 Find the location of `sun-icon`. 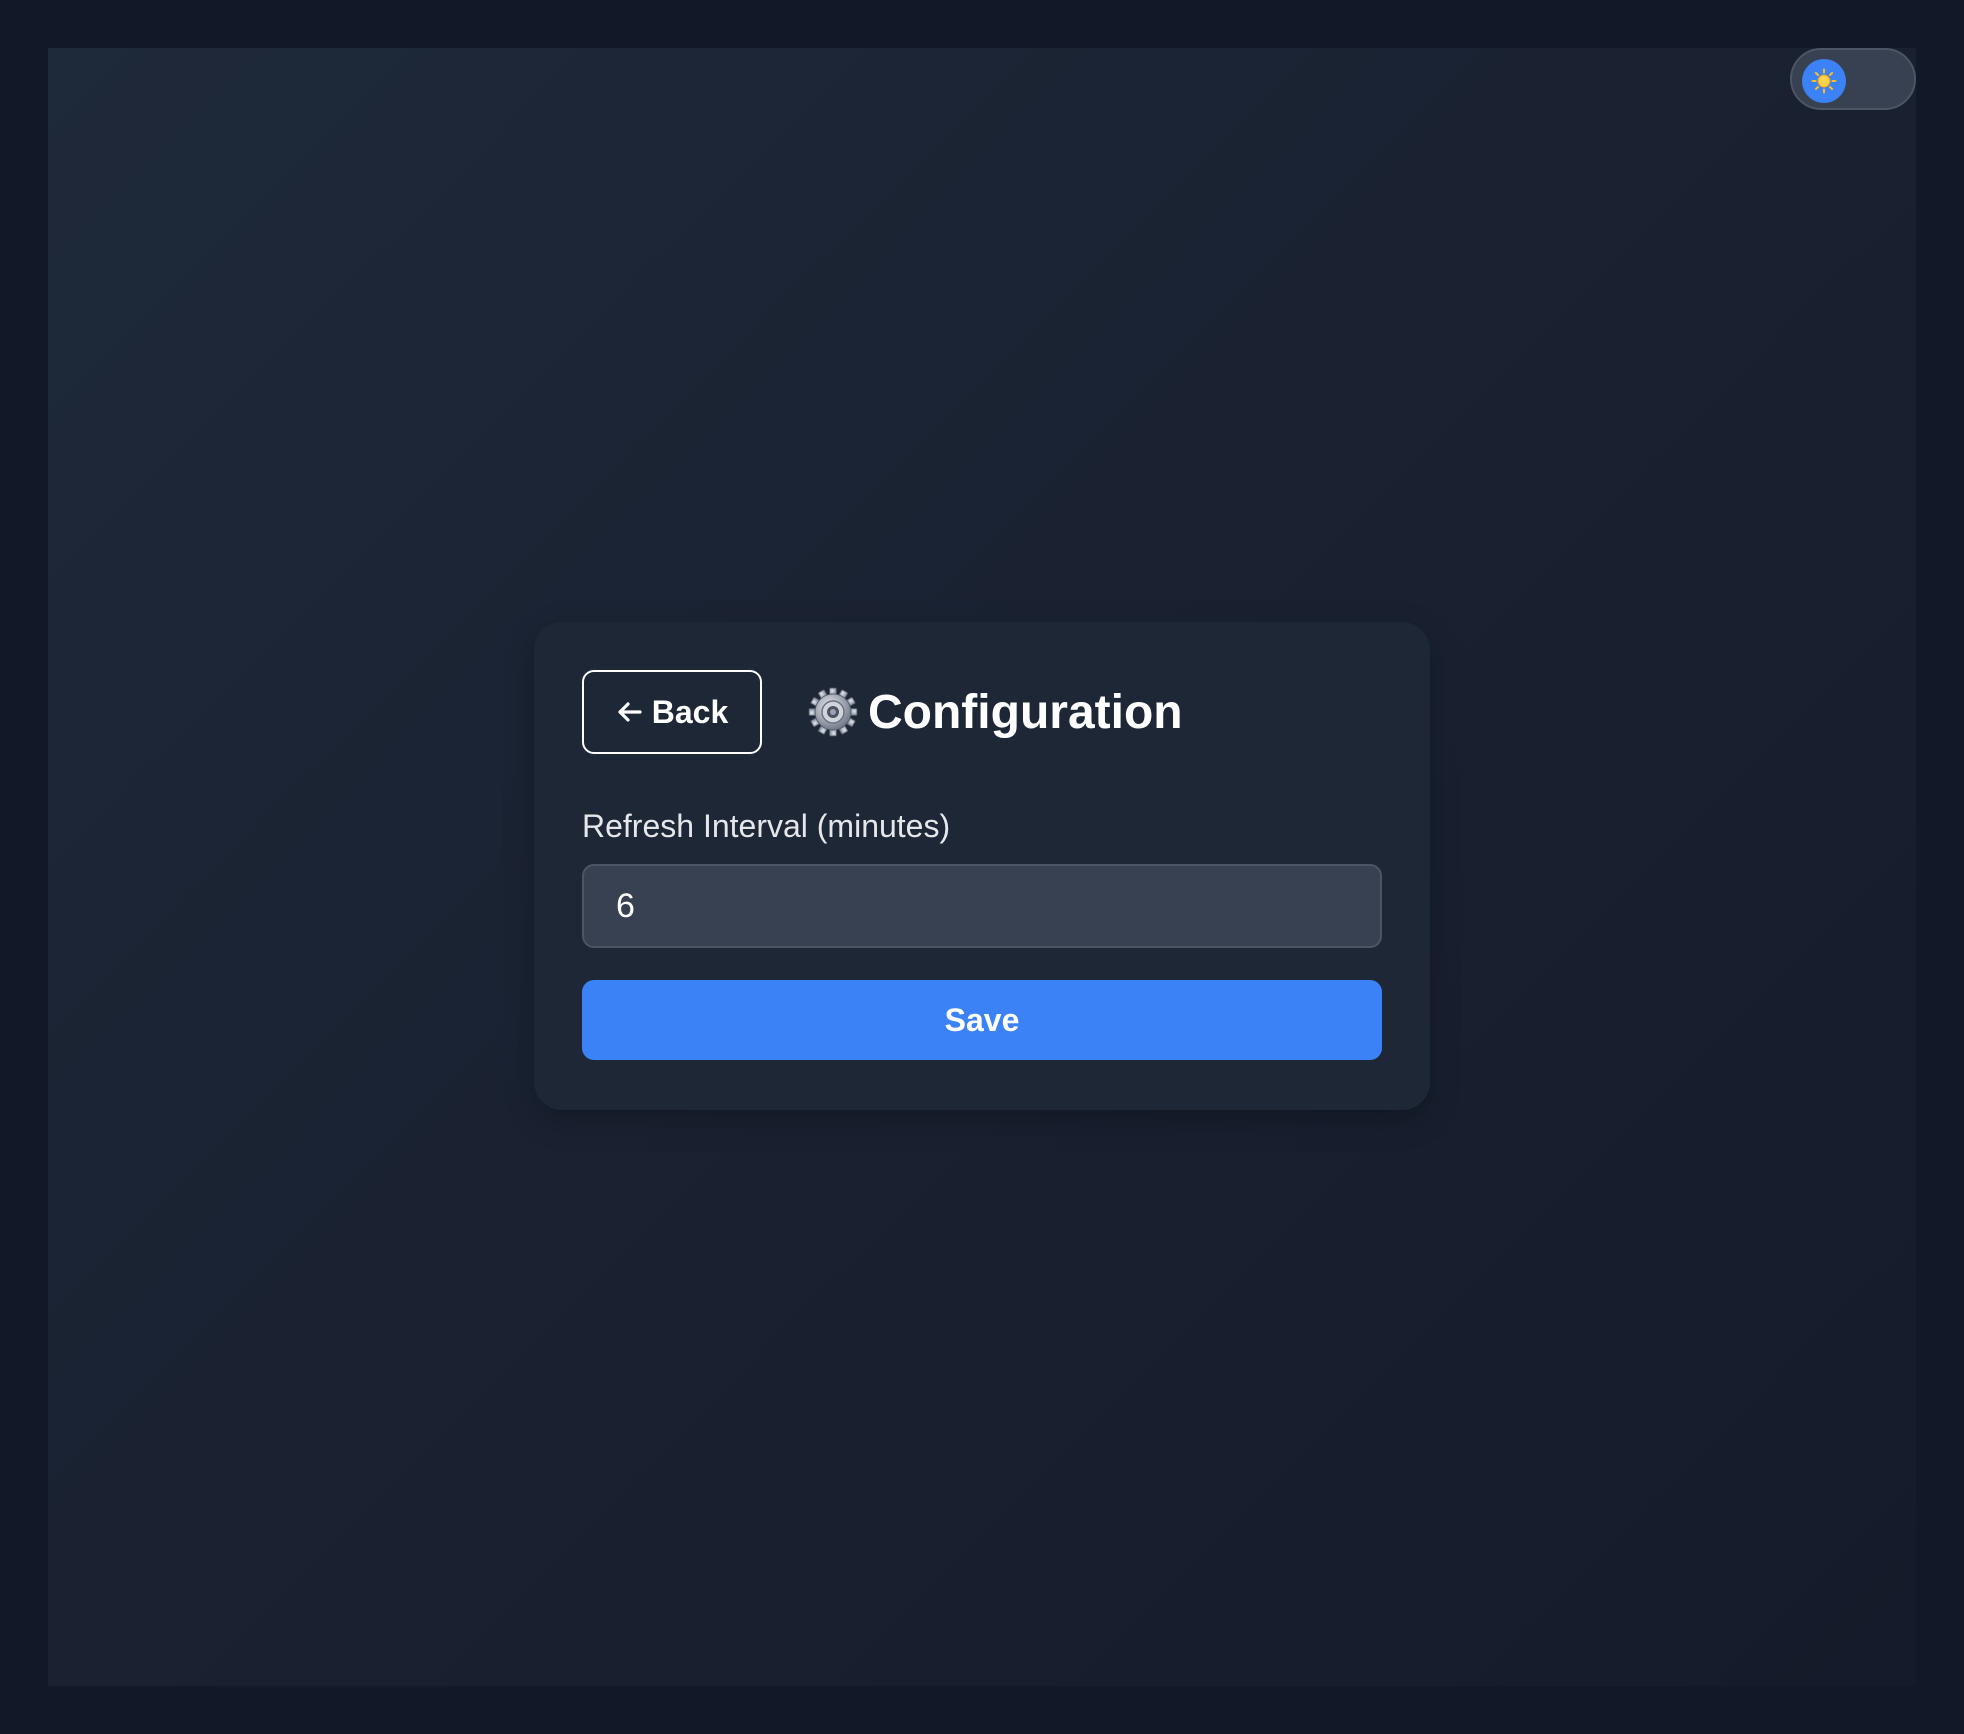

sun-icon is located at coordinates (1824, 81).